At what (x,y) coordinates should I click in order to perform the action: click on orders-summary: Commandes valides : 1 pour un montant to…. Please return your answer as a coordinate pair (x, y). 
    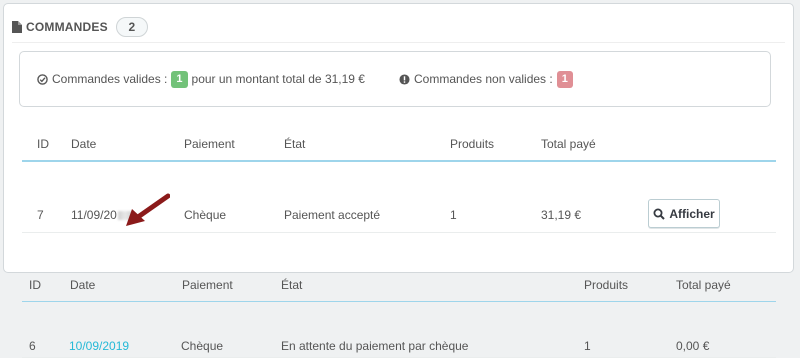
    Looking at the image, I should click on (395, 79).